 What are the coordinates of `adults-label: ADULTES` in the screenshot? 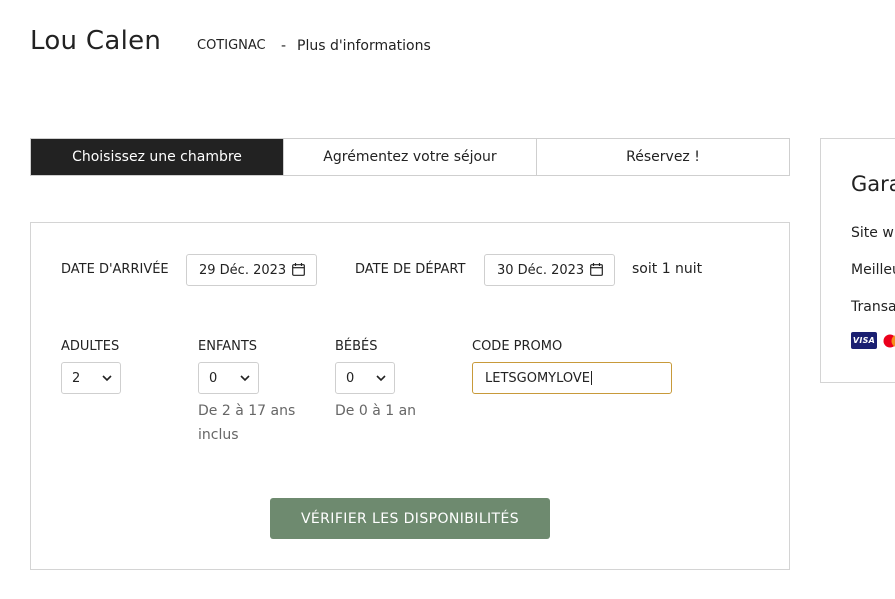 It's located at (90, 346).